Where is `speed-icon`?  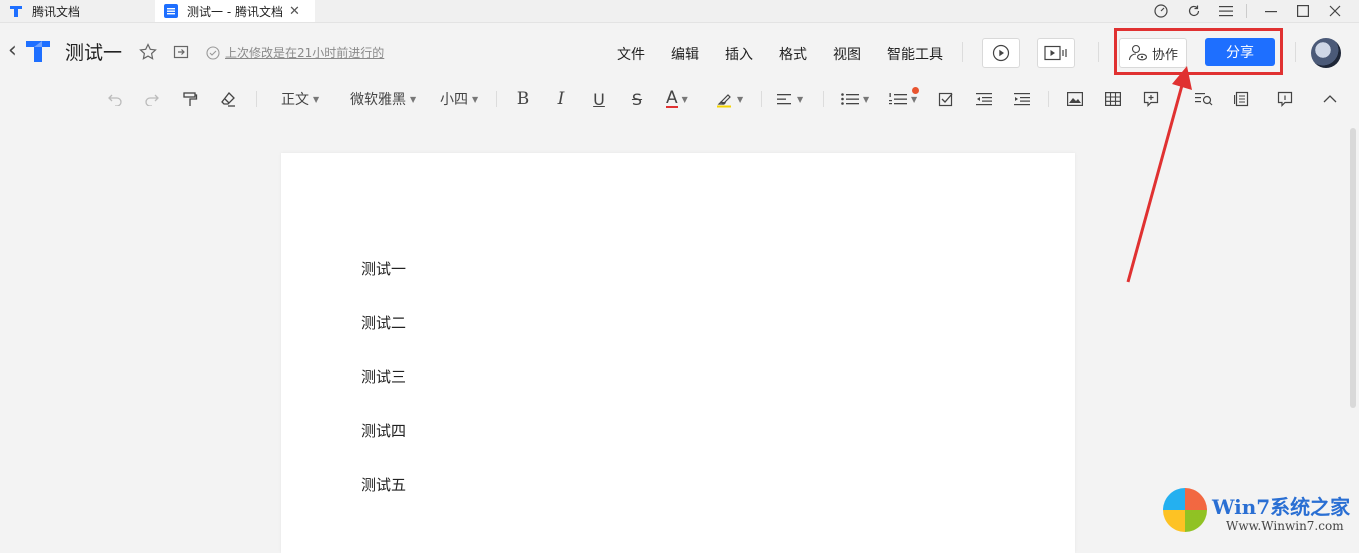 speed-icon is located at coordinates (1161, 11).